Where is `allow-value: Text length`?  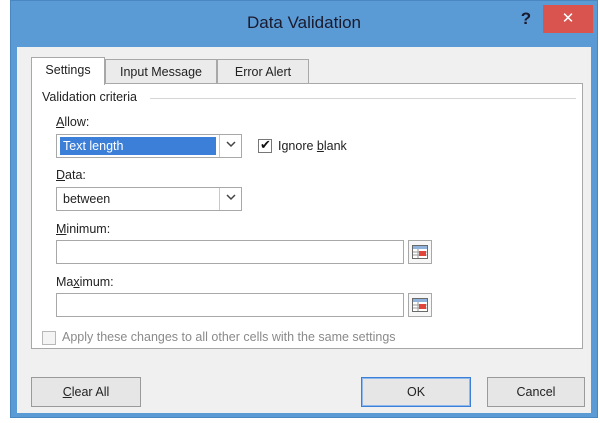
allow-value: Text length is located at coordinates (138, 146).